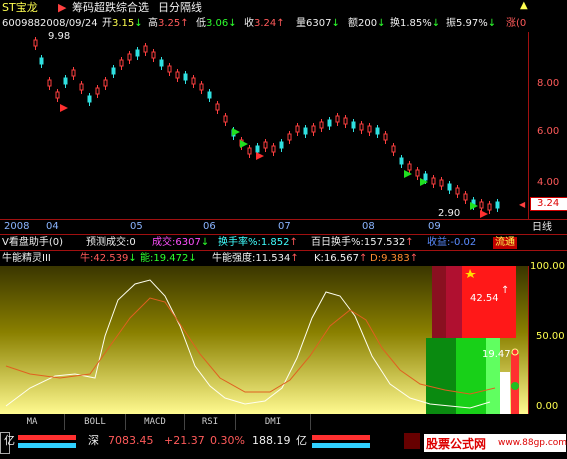 The image size is (567, 459). What do you see at coordinates (434, 226) in the screenshot?
I see `date-tick: 09` at bounding box center [434, 226].